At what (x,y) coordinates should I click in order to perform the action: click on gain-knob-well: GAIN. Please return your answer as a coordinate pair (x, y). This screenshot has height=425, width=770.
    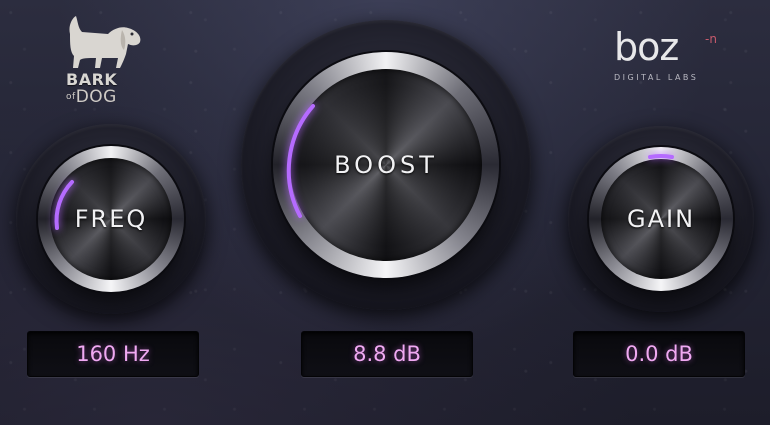
    Looking at the image, I should click on (661, 219).